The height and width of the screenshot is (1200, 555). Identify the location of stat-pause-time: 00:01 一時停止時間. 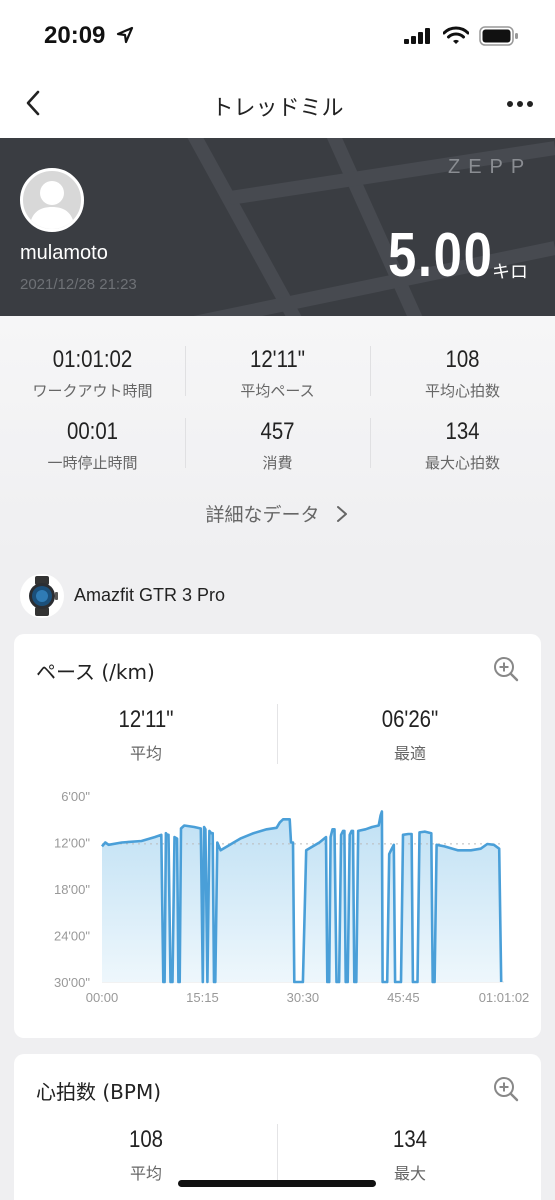
(92, 445).